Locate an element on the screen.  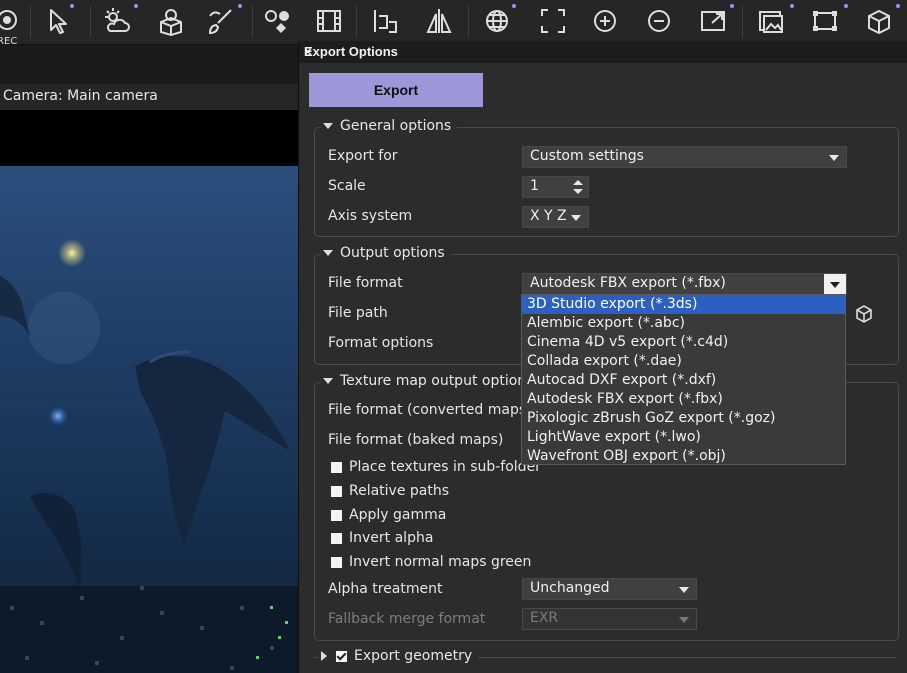
checkbox-label: Invert alpha is located at coordinates (391, 538).